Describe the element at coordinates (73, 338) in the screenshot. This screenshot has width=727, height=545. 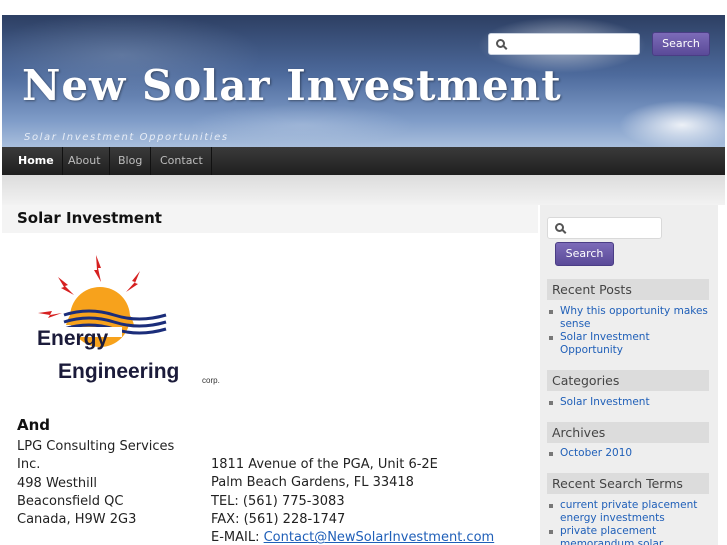
I see `logo-energy-text: Energy` at that location.